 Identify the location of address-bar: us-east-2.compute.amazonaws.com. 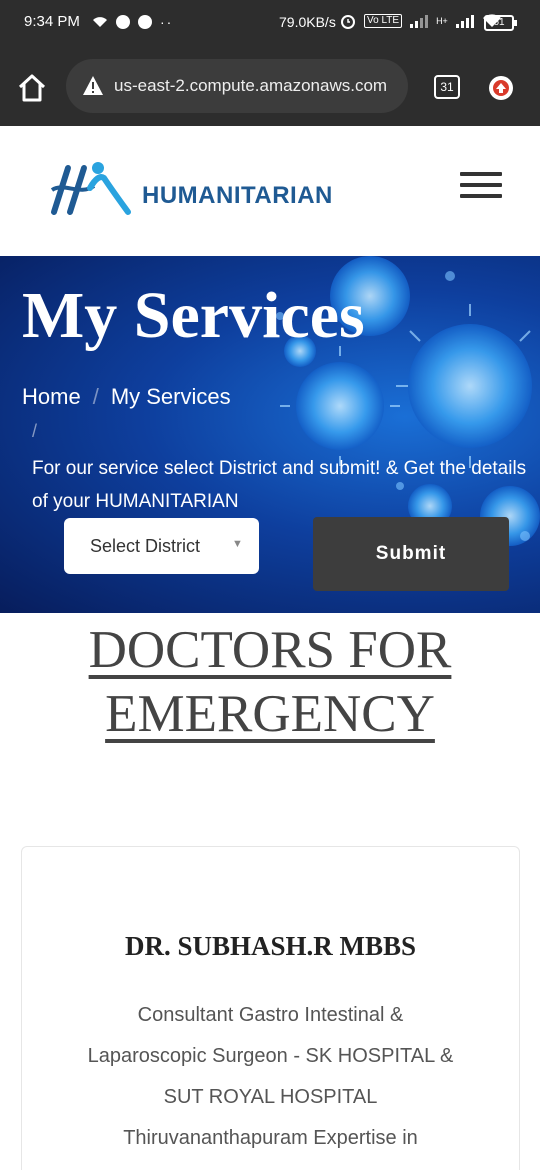
(237, 86).